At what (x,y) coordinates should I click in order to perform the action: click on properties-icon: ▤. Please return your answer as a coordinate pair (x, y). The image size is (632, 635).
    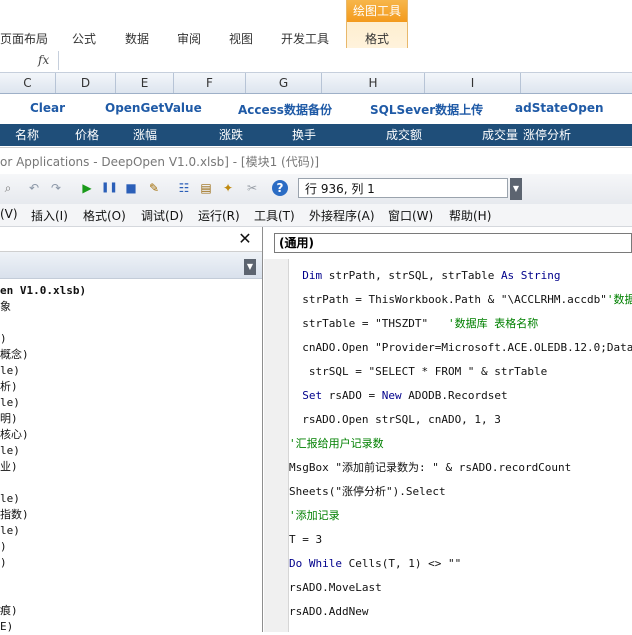
    Looking at the image, I should click on (206, 188).